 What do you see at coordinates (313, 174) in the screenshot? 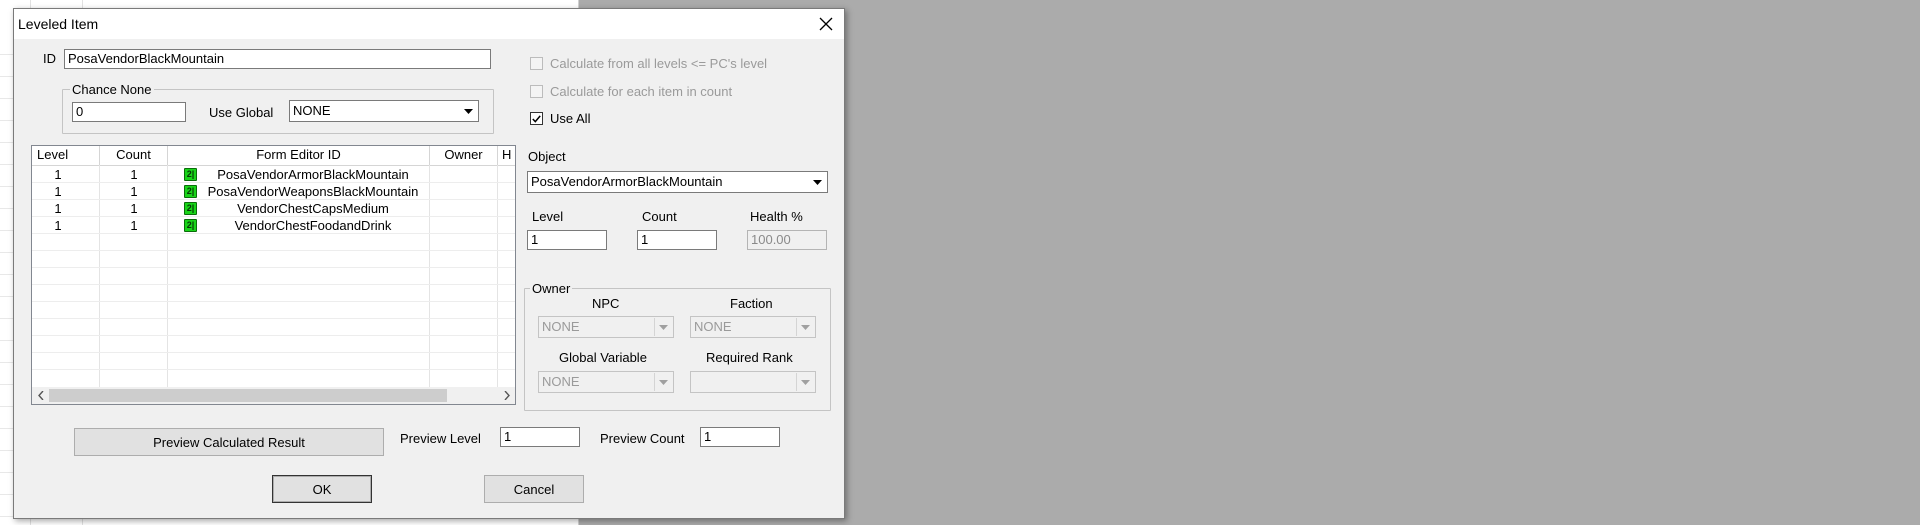
I see `row-form-id: PosaVendorArmorBlackMountain` at bounding box center [313, 174].